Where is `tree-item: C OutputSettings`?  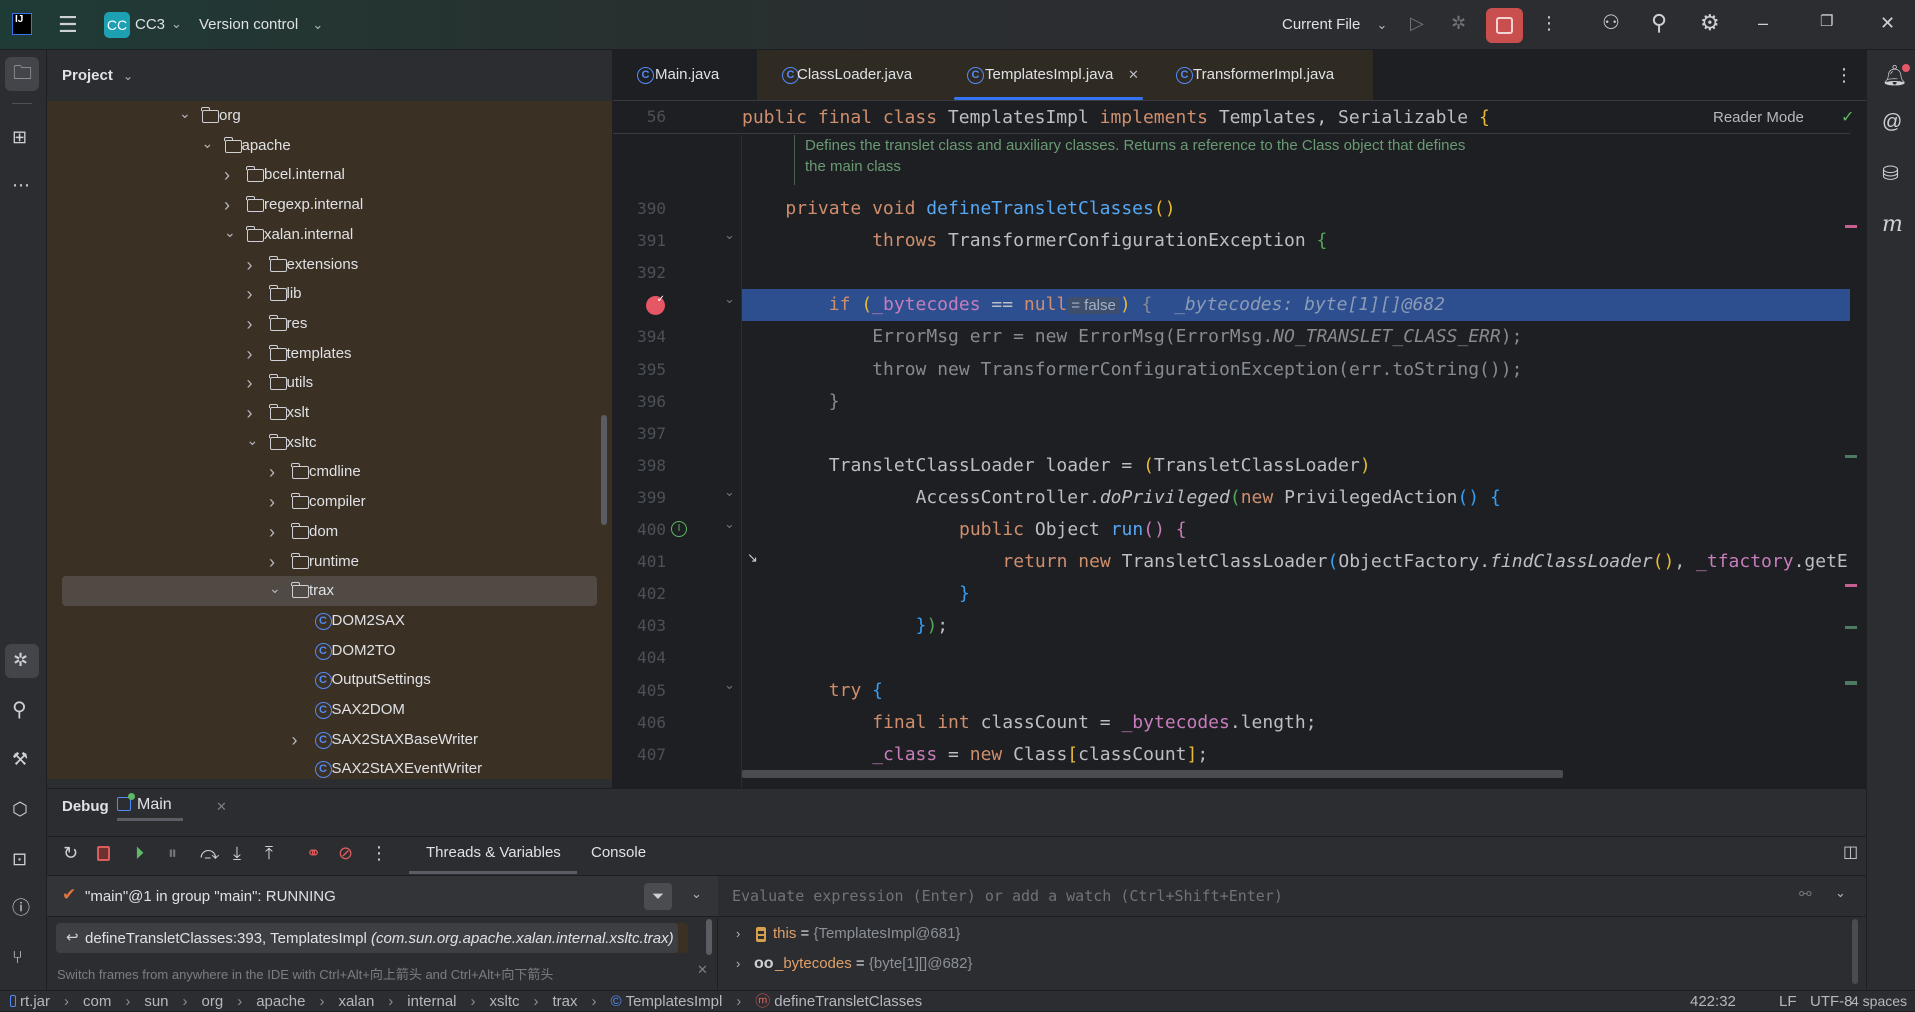
tree-item: C OutputSettings is located at coordinates (329, 680).